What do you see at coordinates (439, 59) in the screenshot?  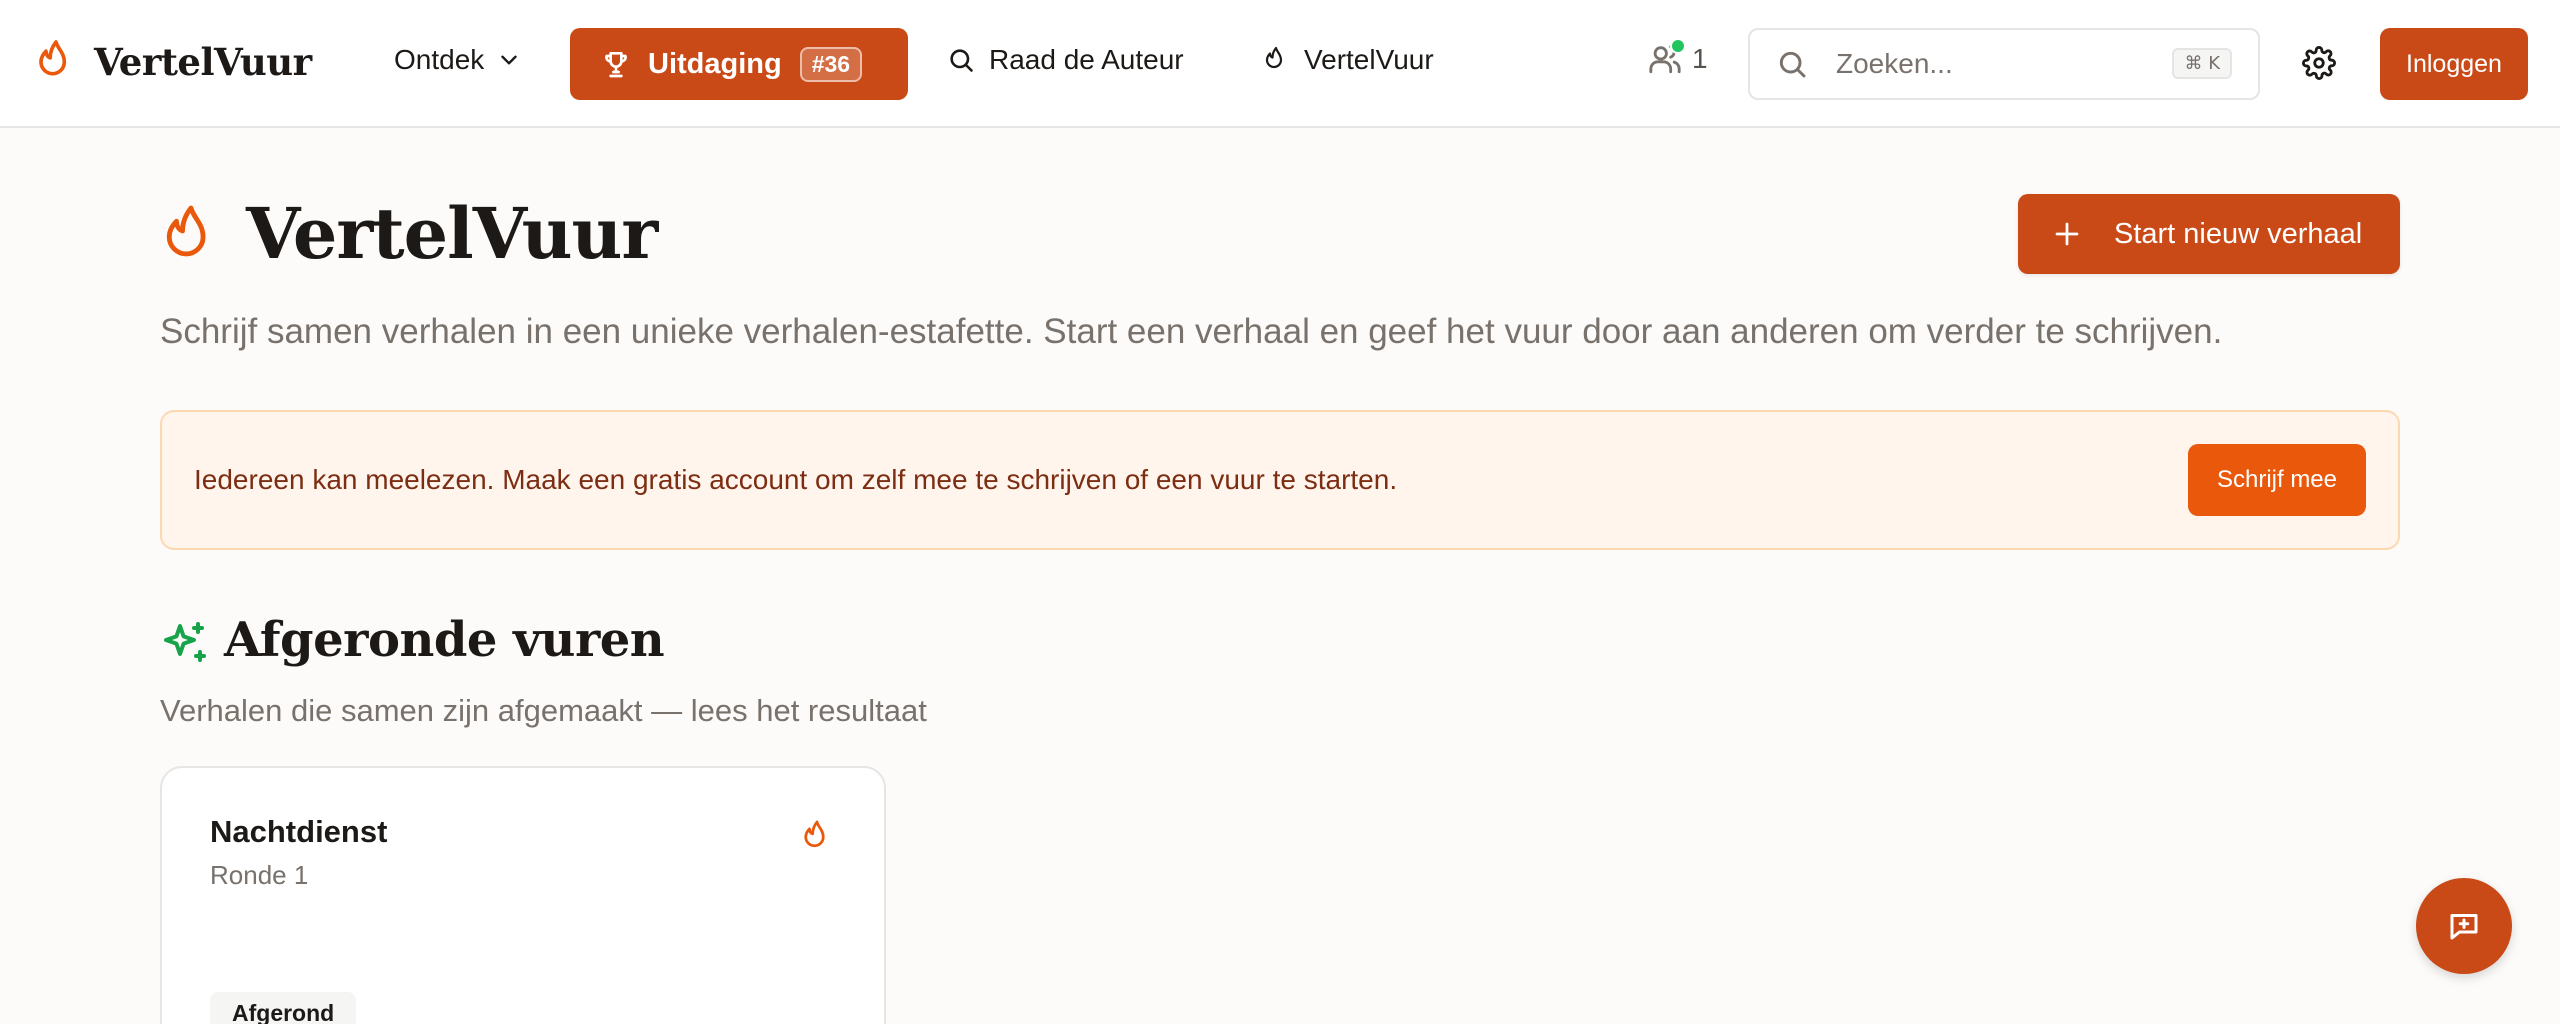 I see `nav-ontdek-label: Ontdek` at bounding box center [439, 59].